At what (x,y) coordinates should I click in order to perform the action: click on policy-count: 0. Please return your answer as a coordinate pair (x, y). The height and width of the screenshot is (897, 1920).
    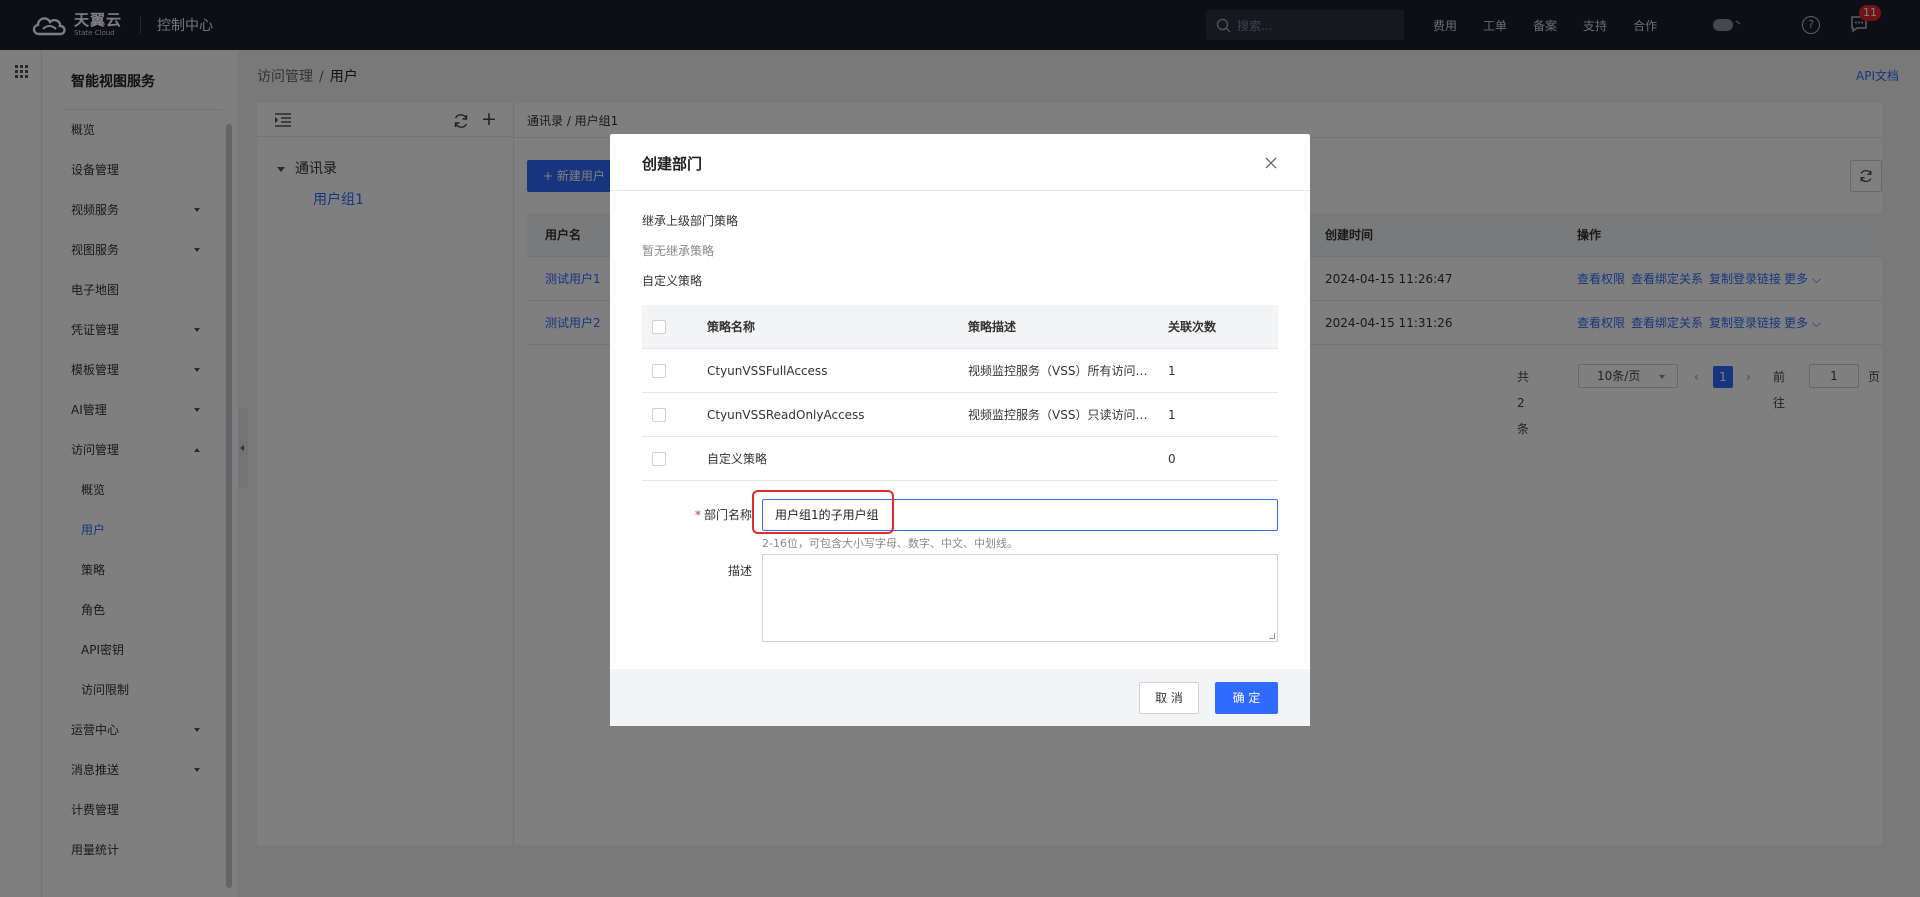
    Looking at the image, I should click on (1172, 459).